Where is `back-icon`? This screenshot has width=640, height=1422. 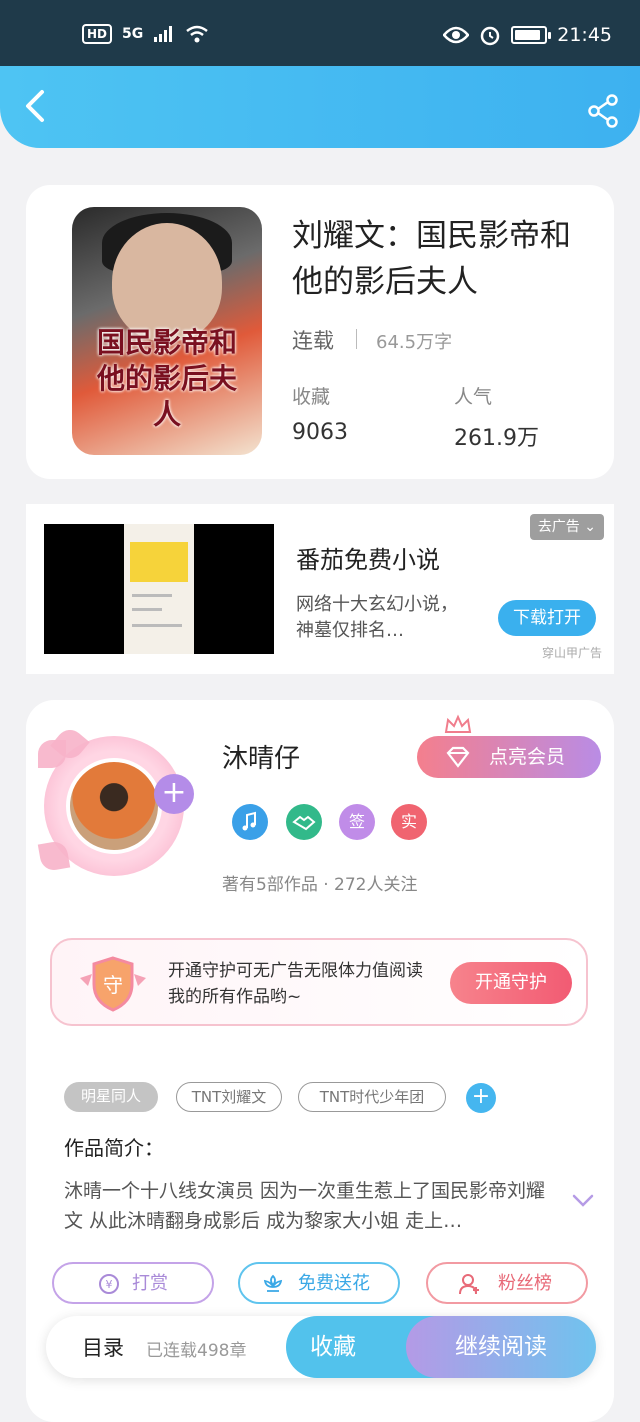 back-icon is located at coordinates (36, 106).